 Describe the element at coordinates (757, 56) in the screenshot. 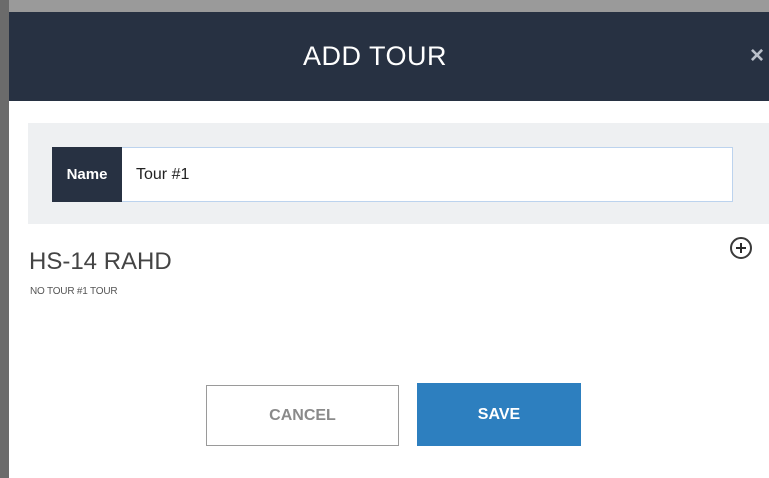

I see `close-icon: ×` at that location.